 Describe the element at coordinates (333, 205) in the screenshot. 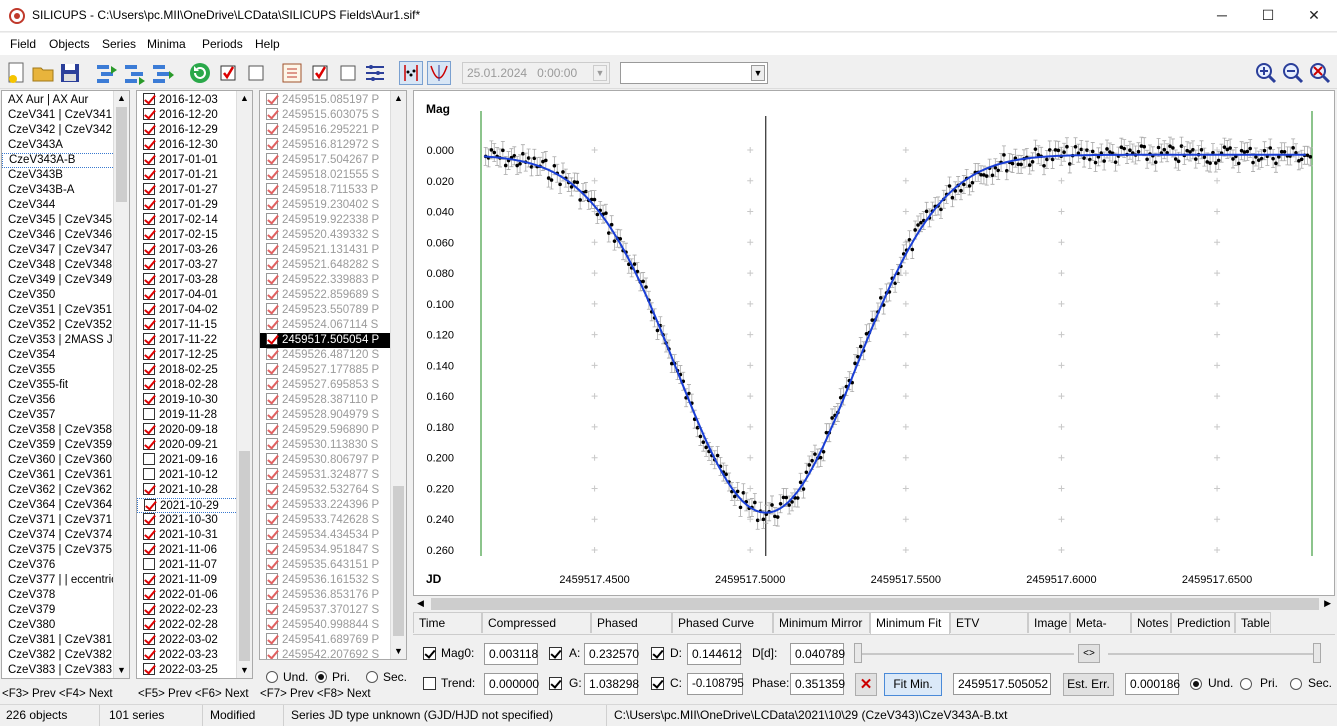

I see `minimum-list-item: 2459519.230402 S` at that location.